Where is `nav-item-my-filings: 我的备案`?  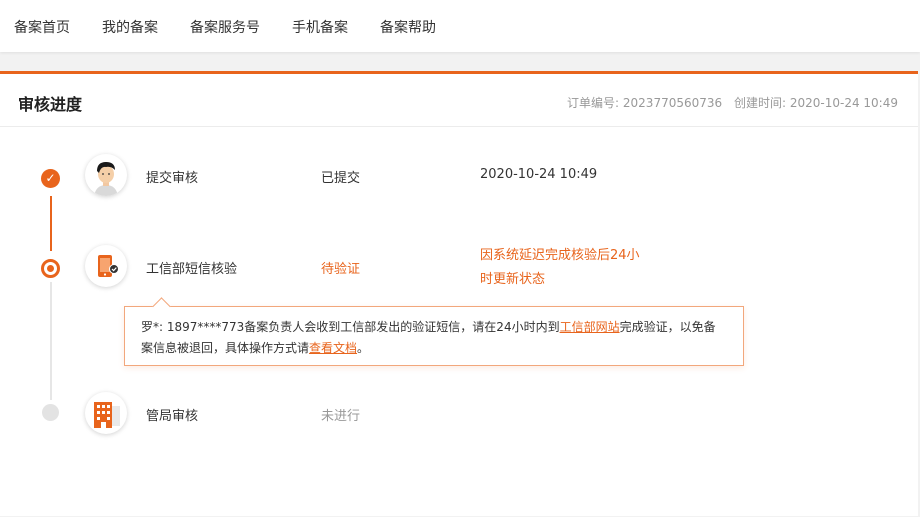
nav-item-my-filings: 我的备案 is located at coordinates (130, 27).